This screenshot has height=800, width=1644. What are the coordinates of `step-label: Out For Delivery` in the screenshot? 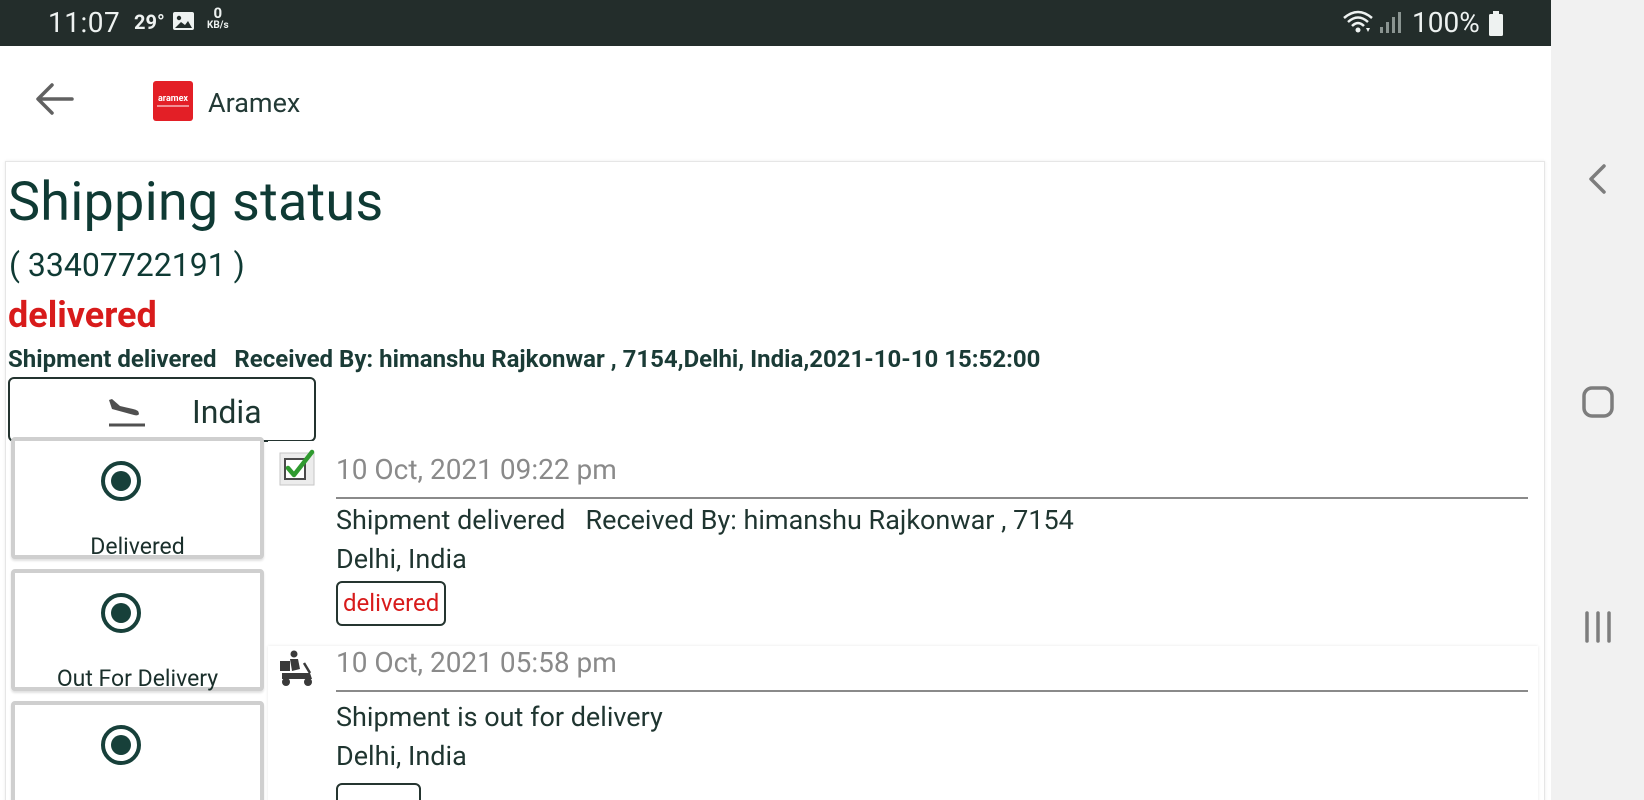 It's located at (137, 678).